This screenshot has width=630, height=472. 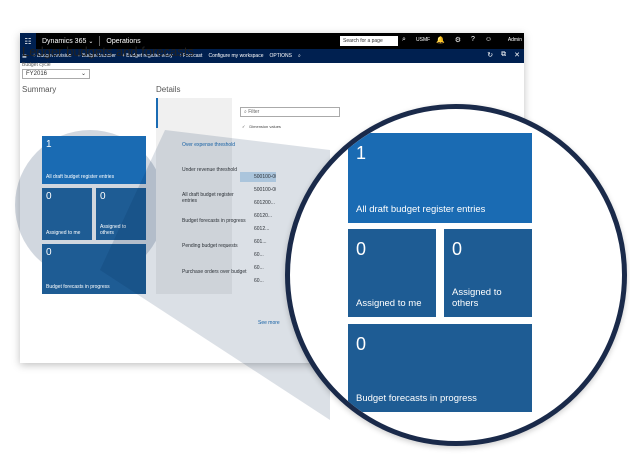 What do you see at coordinates (361, 153) in the screenshot?
I see `tile-count: 1` at bounding box center [361, 153].